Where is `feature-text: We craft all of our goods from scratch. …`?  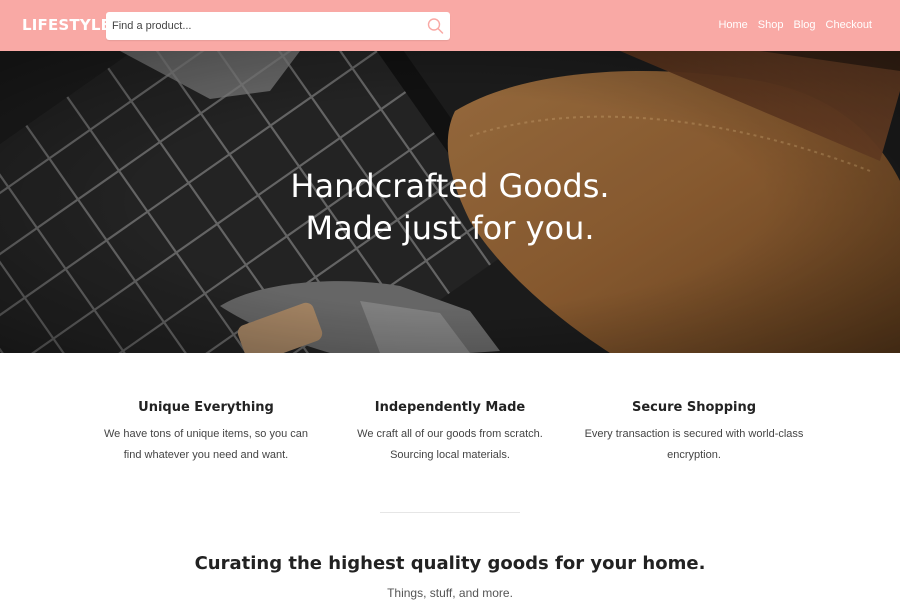 feature-text: We craft all of our goods from scratch. … is located at coordinates (450, 444).